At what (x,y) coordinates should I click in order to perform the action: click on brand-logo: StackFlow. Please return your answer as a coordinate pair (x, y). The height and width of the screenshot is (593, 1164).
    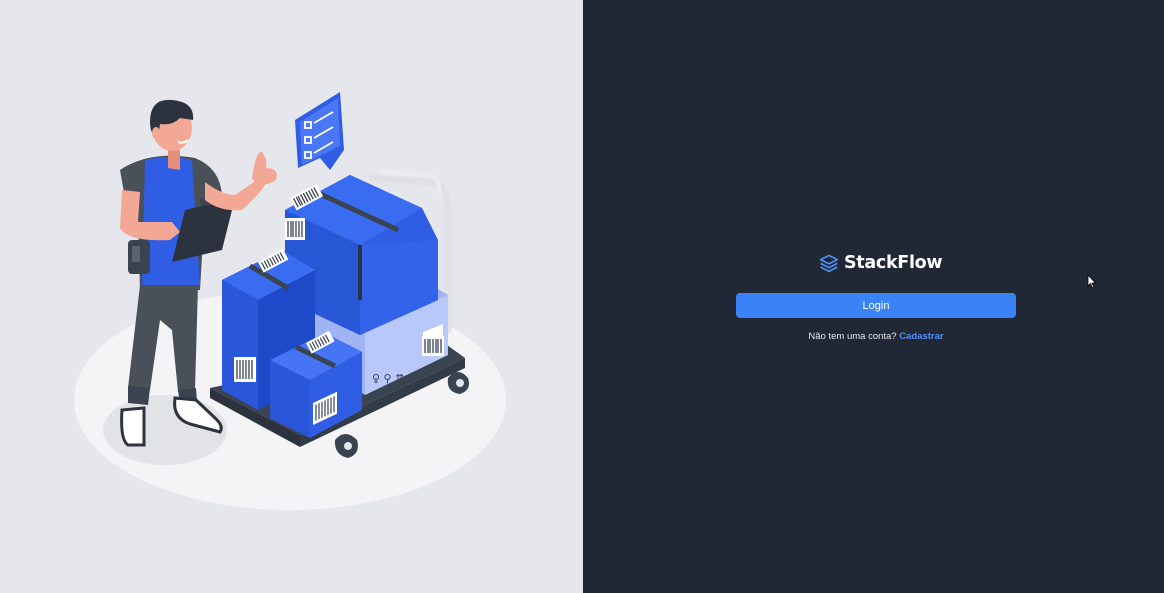
    Looking at the image, I should click on (881, 263).